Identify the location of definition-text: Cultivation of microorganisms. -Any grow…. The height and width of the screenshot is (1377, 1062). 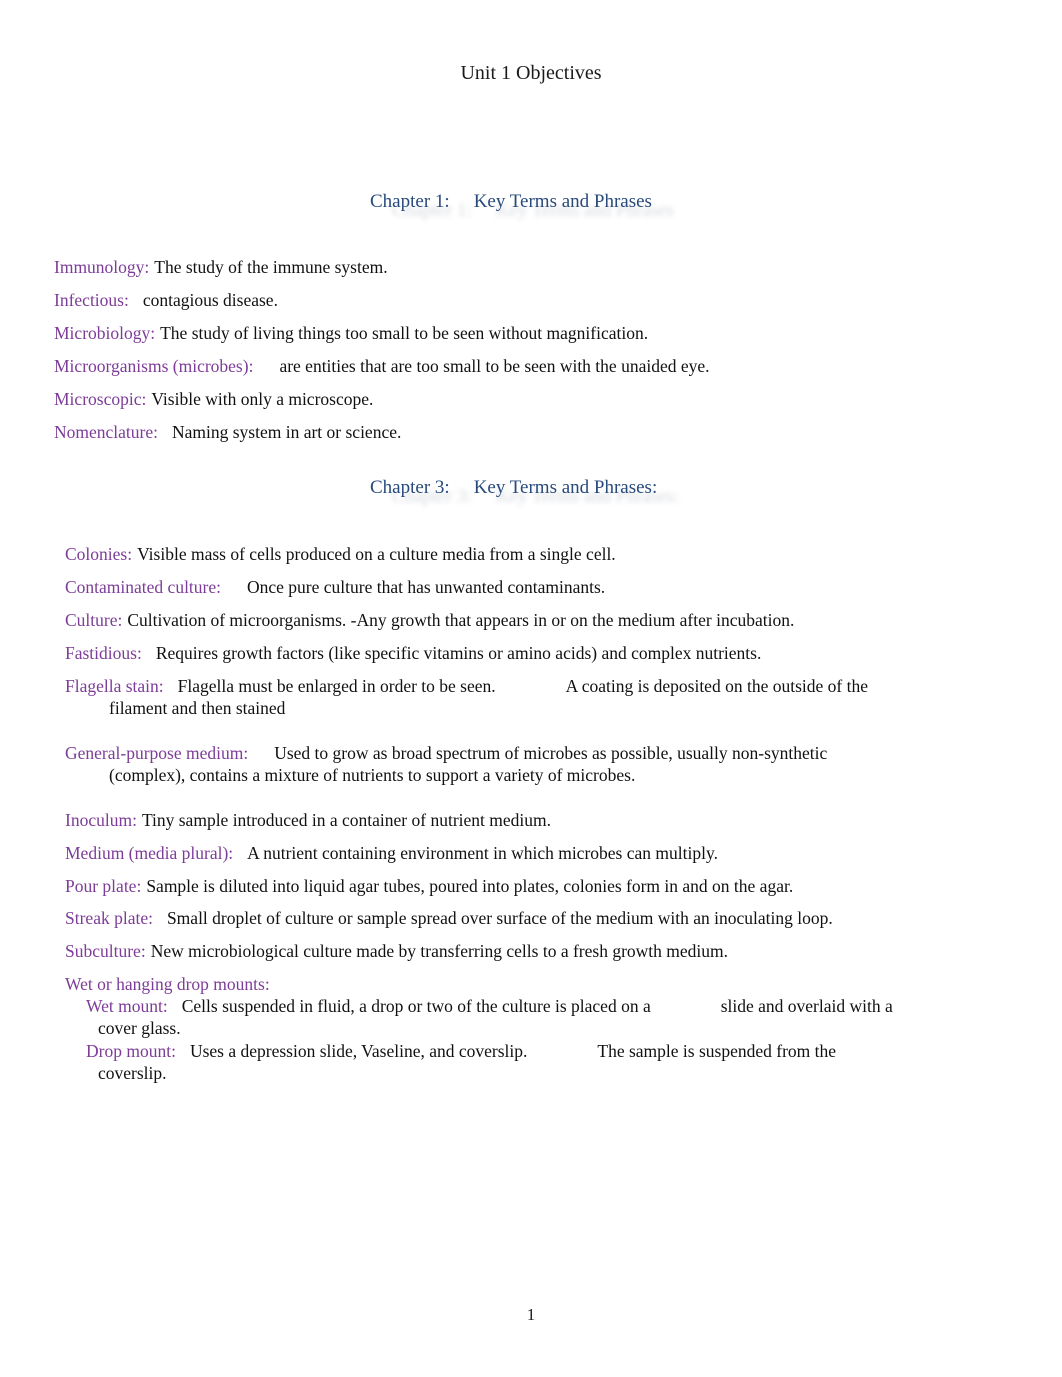
(461, 620).